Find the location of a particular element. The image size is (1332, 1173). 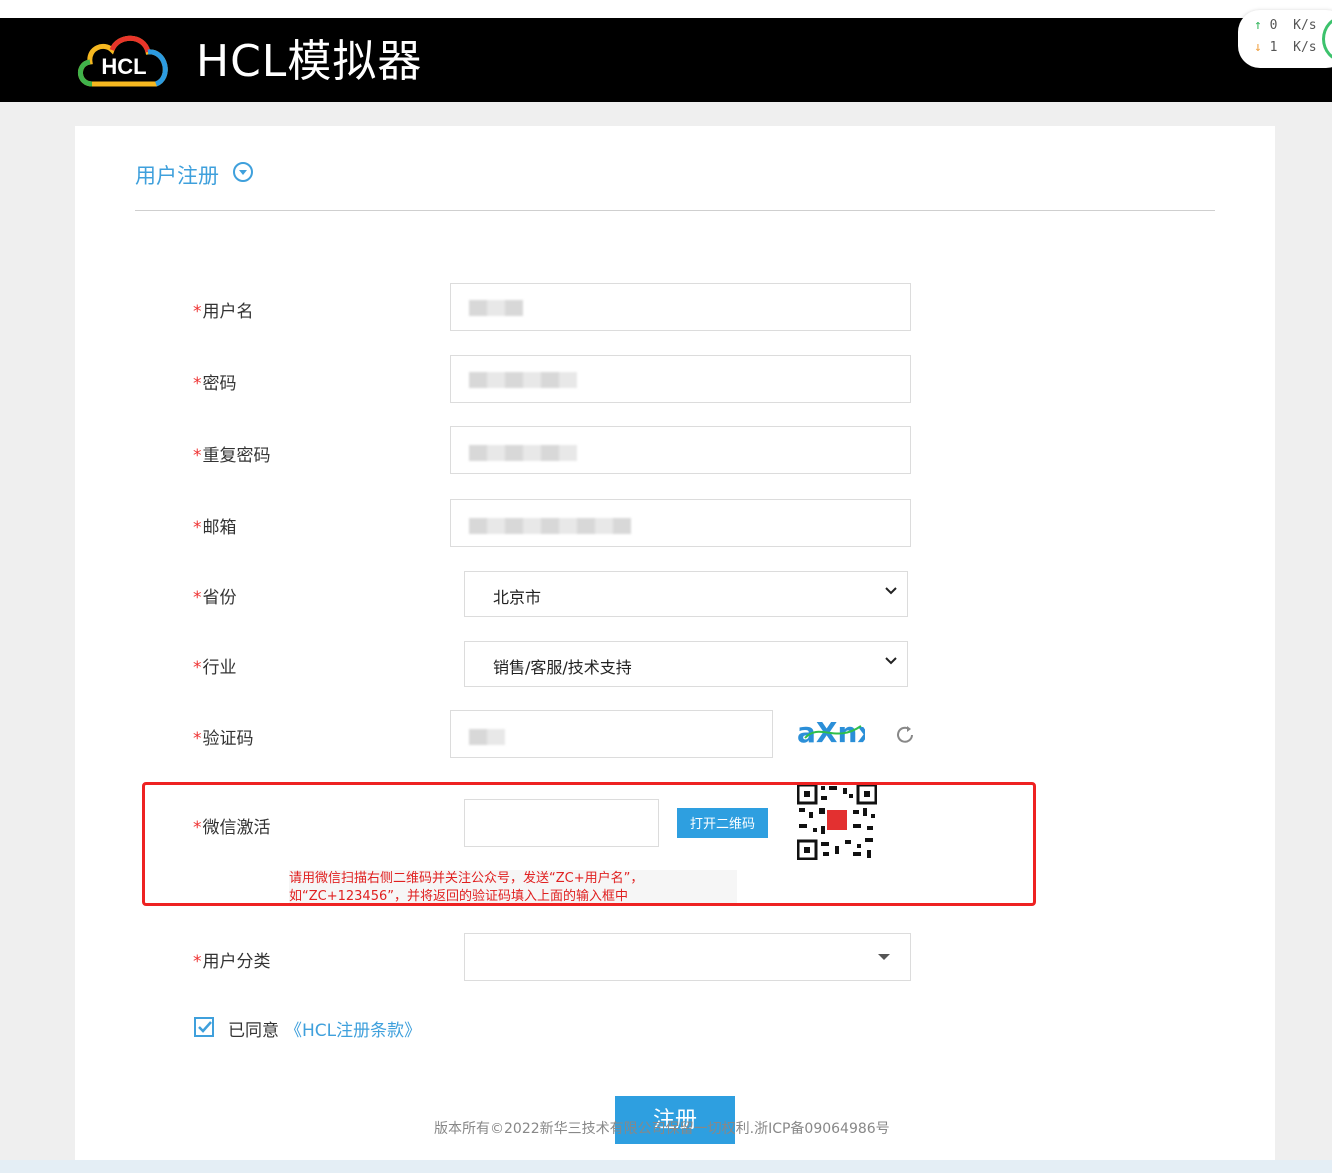

download-speed: ↓ 1 K/s is located at coordinates (1285, 47).